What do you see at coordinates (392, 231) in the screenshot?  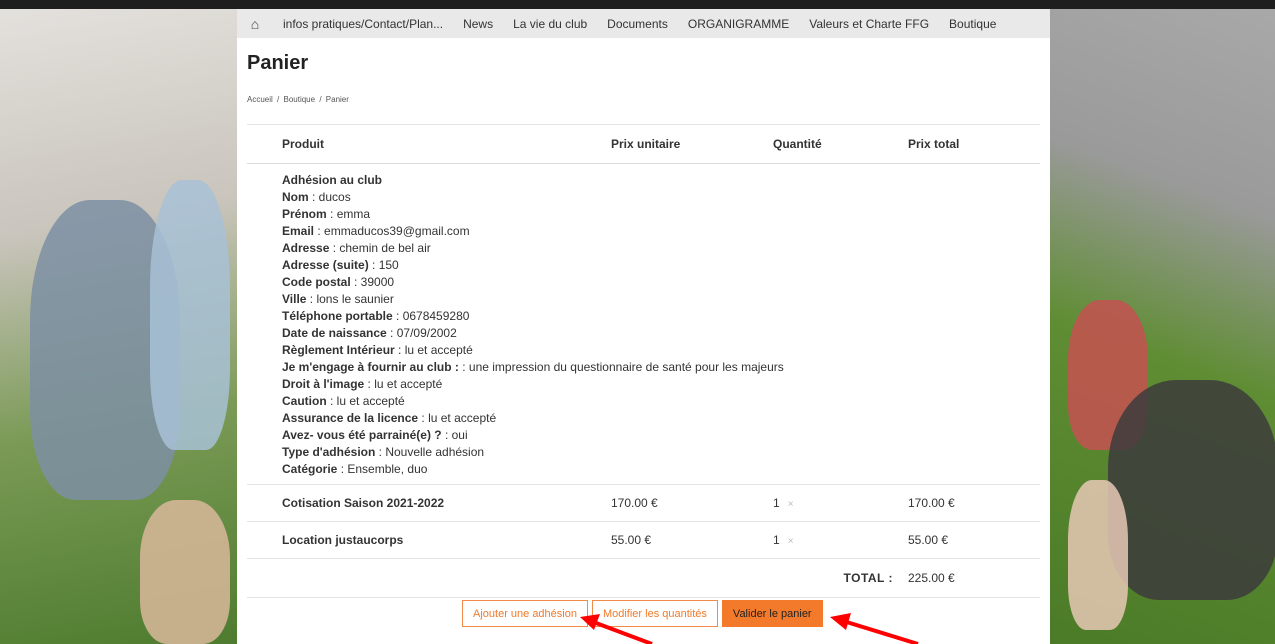 I see `field-value: : emmaducos39@gmail.com` at bounding box center [392, 231].